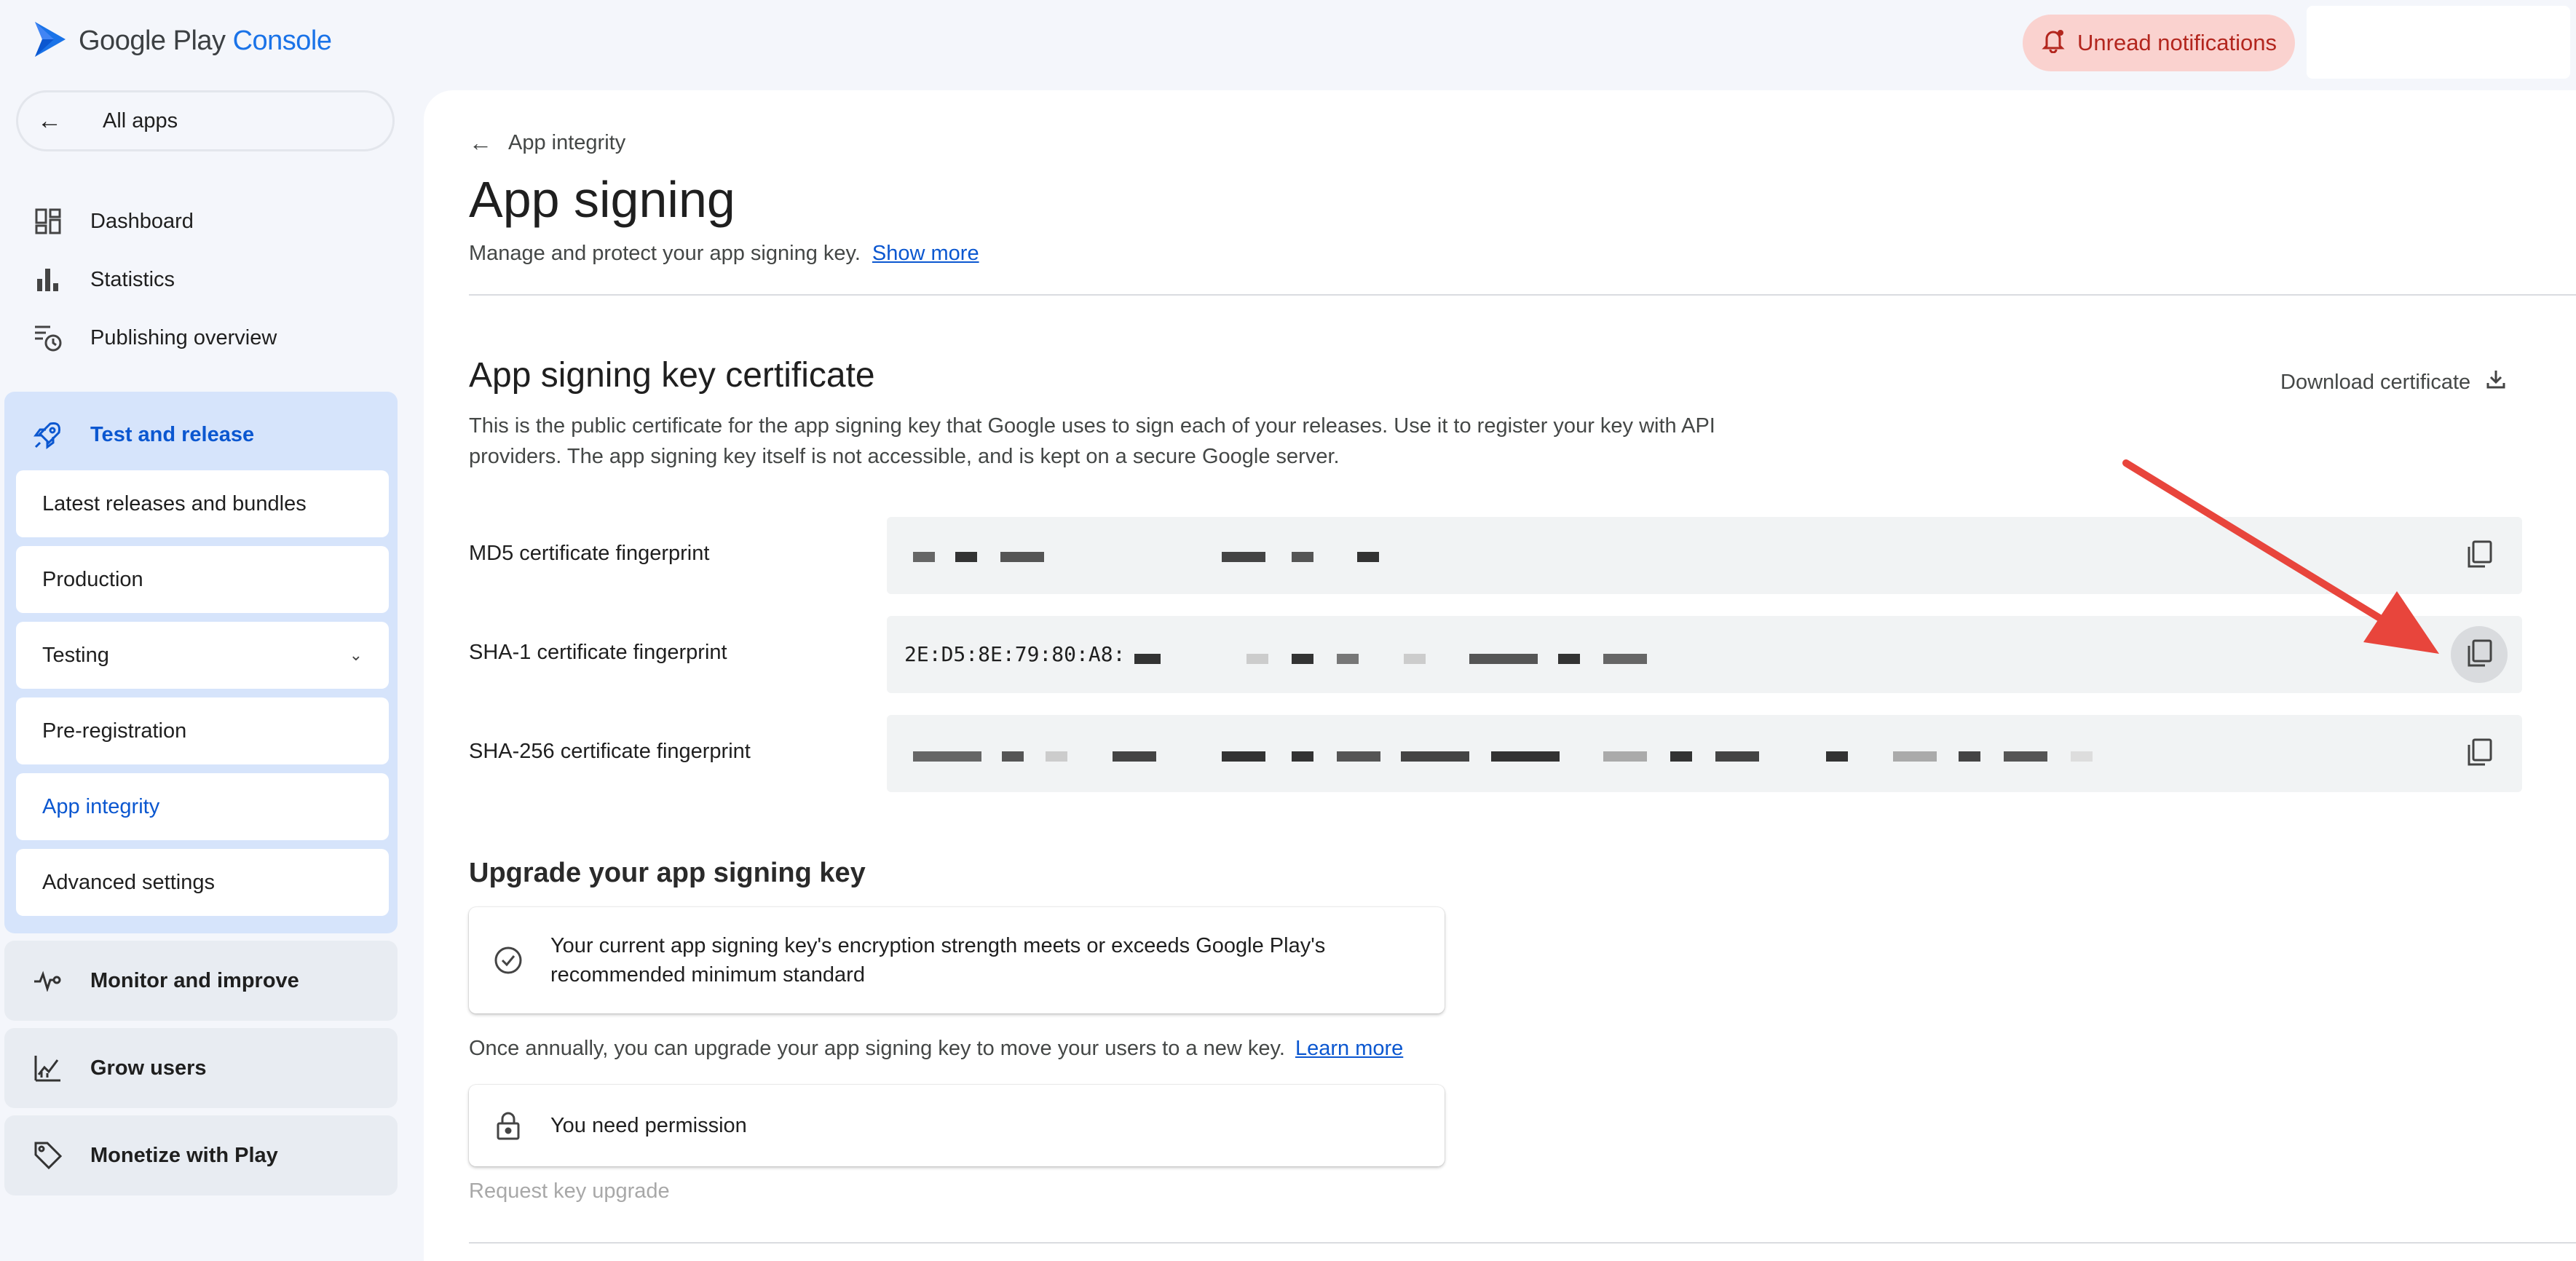 The width and height of the screenshot is (2576, 1261). Describe the element at coordinates (48, 221) in the screenshot. I see `dashboard-icon` at that location.